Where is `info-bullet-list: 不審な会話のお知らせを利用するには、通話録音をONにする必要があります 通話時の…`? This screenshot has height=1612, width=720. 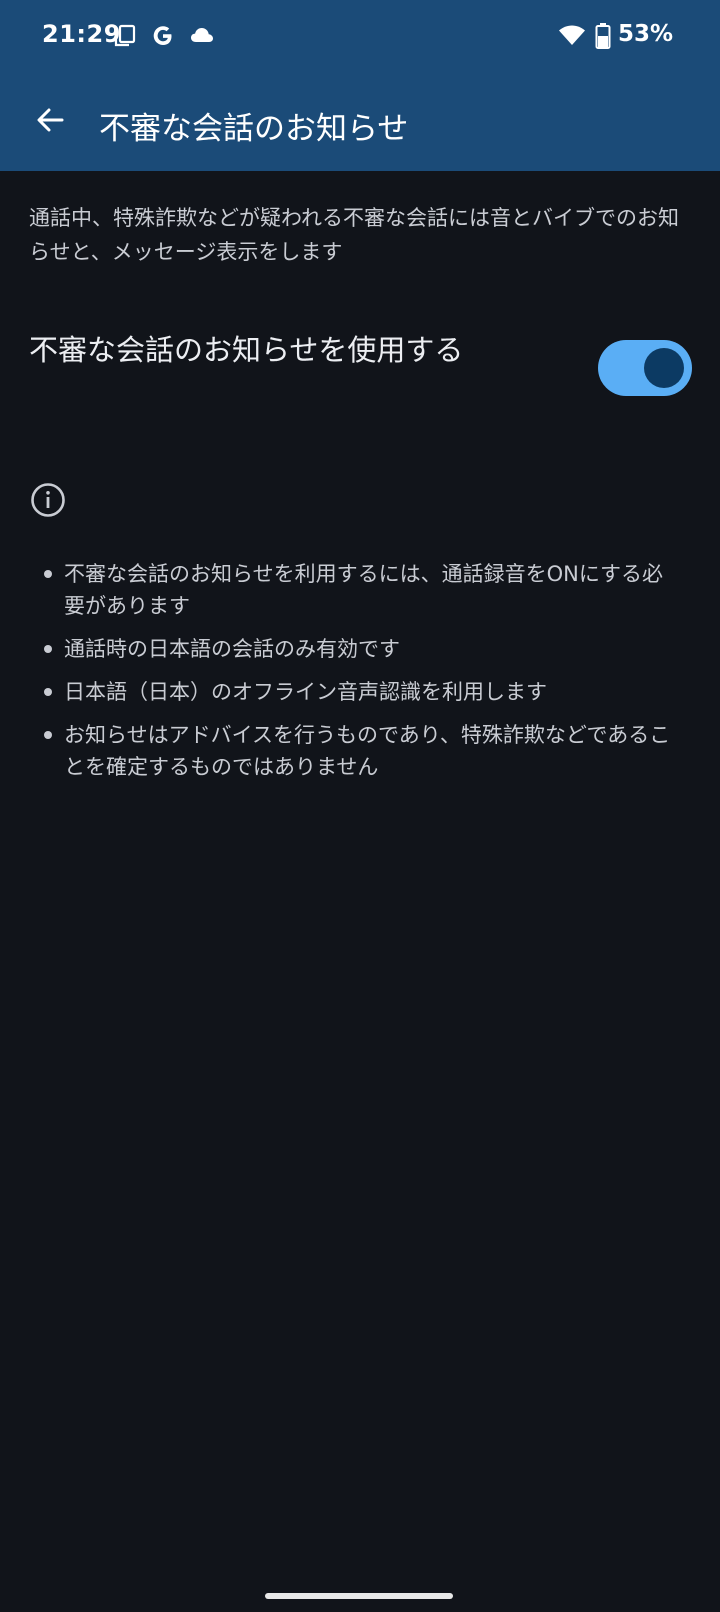 info-bullet-list: 不審な会話のお知らせを利用するには、通話録音をONにする必要があります 通話時の… is located at coordinates (364, 676).